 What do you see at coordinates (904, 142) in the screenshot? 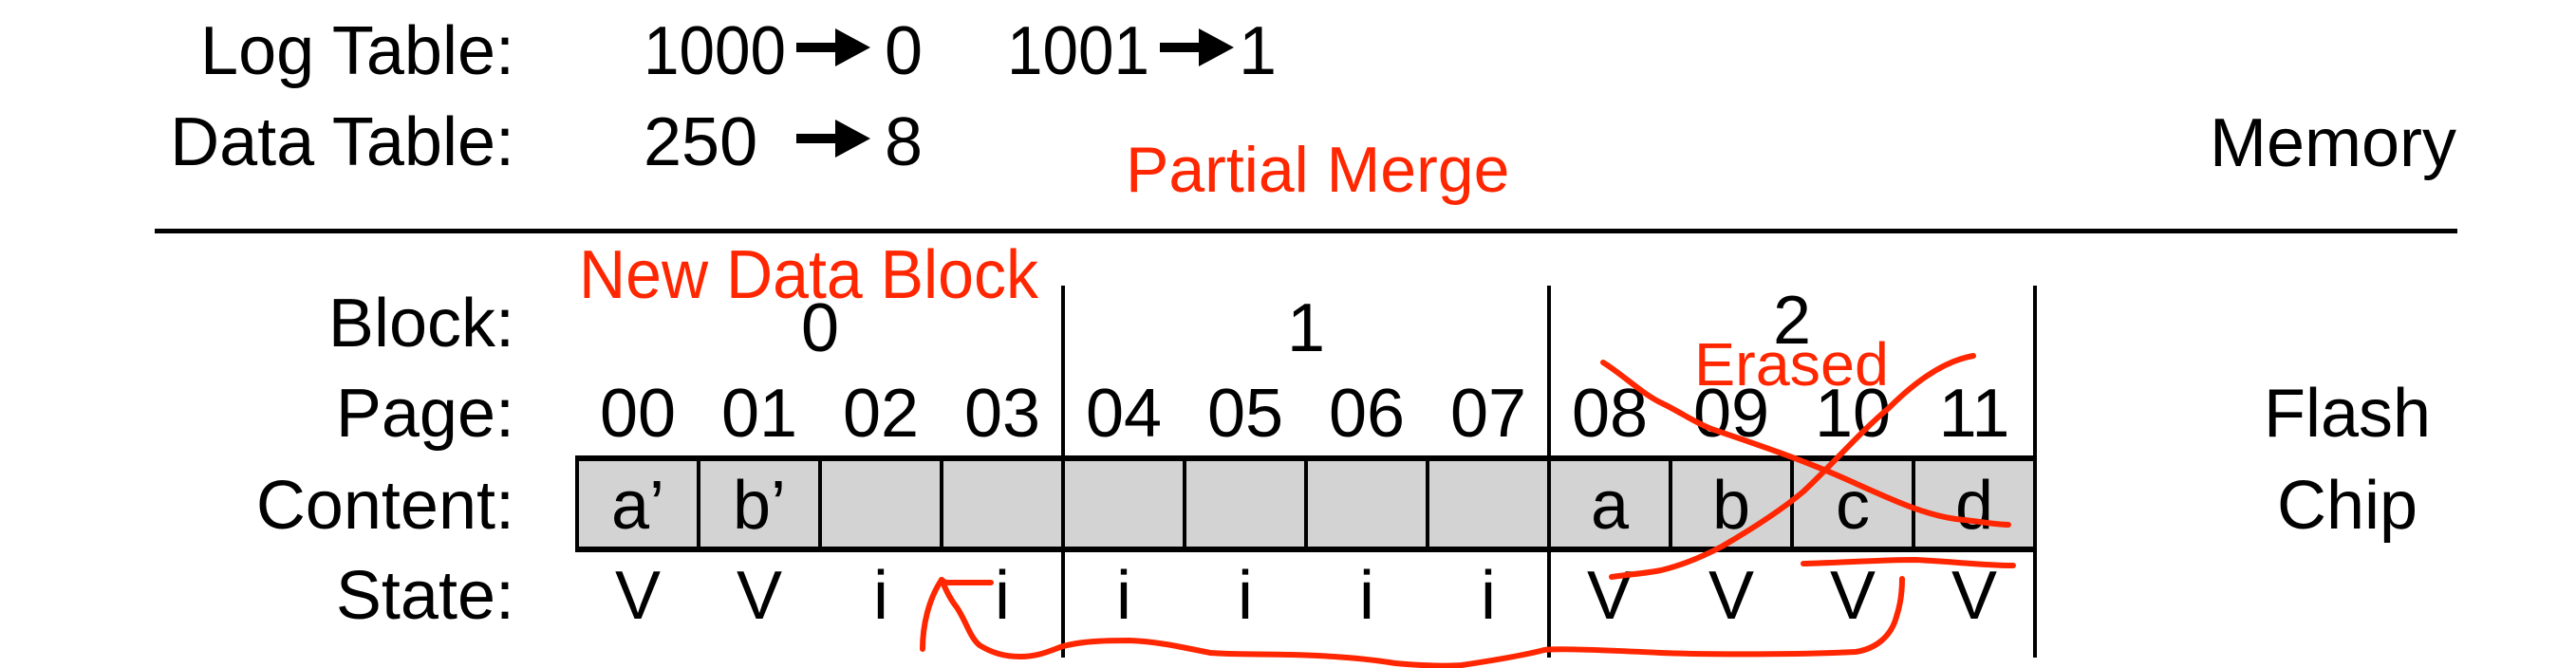
I see `data-entry-to: 8` at bounding box center [904, 142].